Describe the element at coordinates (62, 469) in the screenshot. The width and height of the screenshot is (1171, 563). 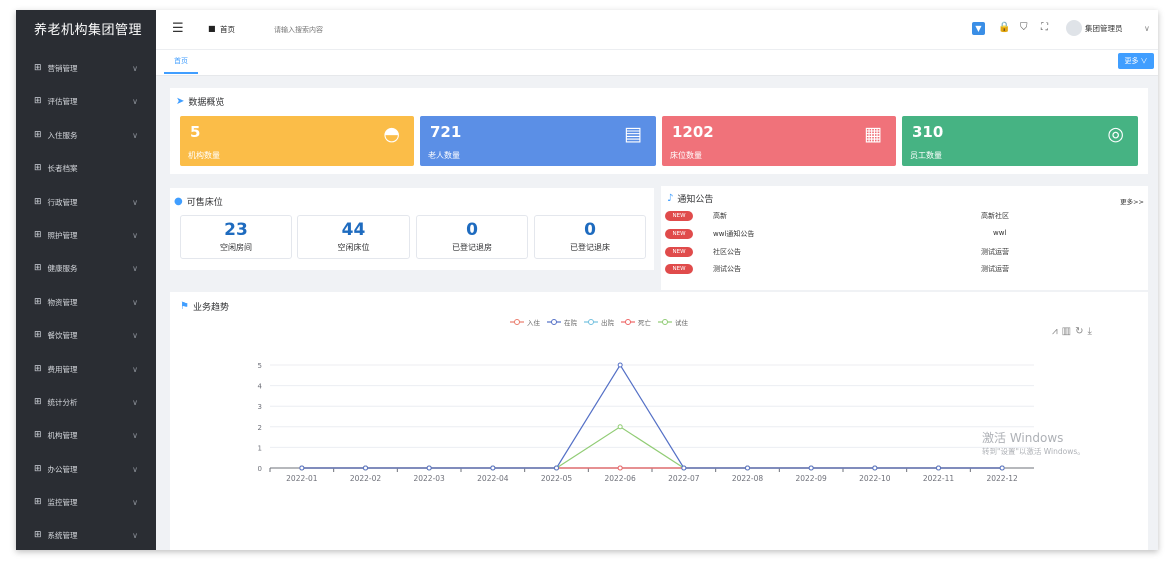
I see `sidebar-item-label: 办公管理` at that location.